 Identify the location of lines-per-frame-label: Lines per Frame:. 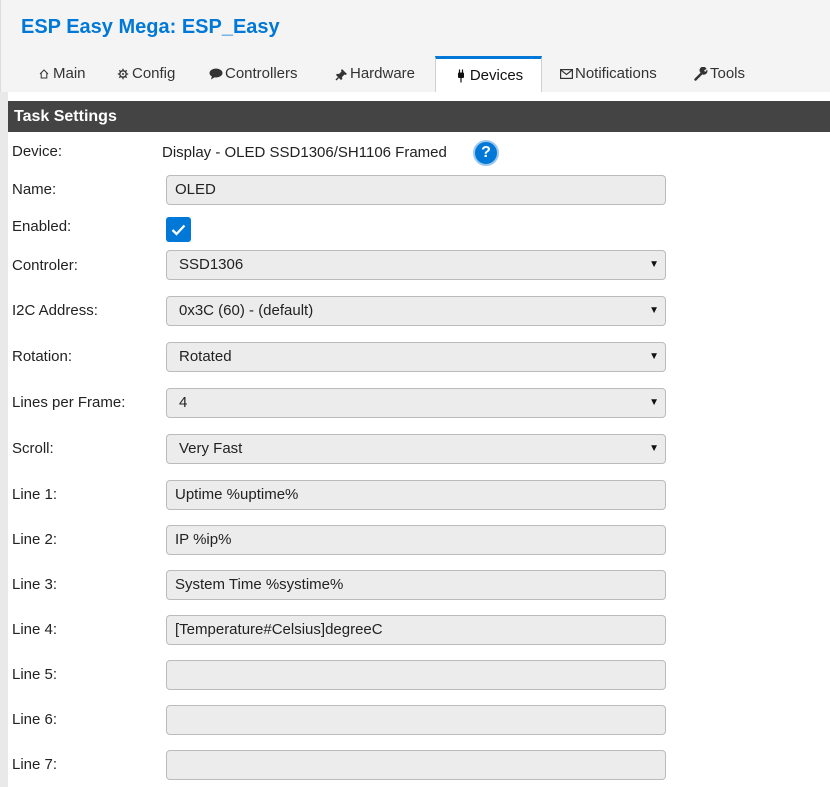
(69, 402).